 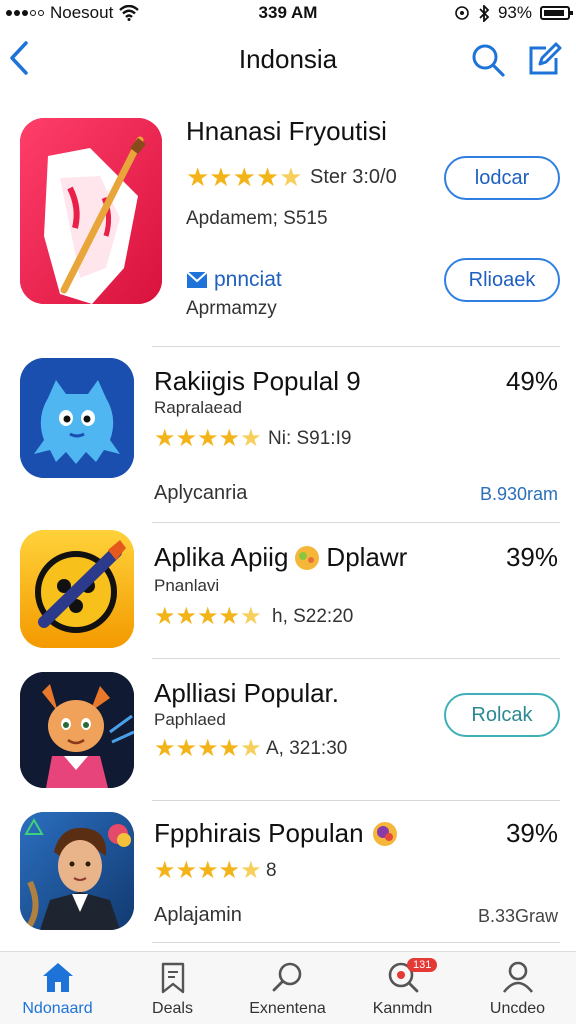 I want to click on app-name-group: Aplika Apiig Dplawr, so click(x=280, y=557).